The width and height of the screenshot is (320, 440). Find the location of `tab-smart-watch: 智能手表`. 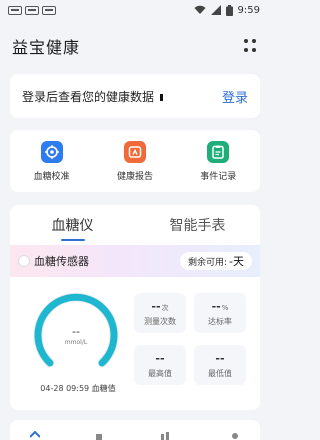

tab-smart-watch: 智能手表 is located at coordinates (197, 225).